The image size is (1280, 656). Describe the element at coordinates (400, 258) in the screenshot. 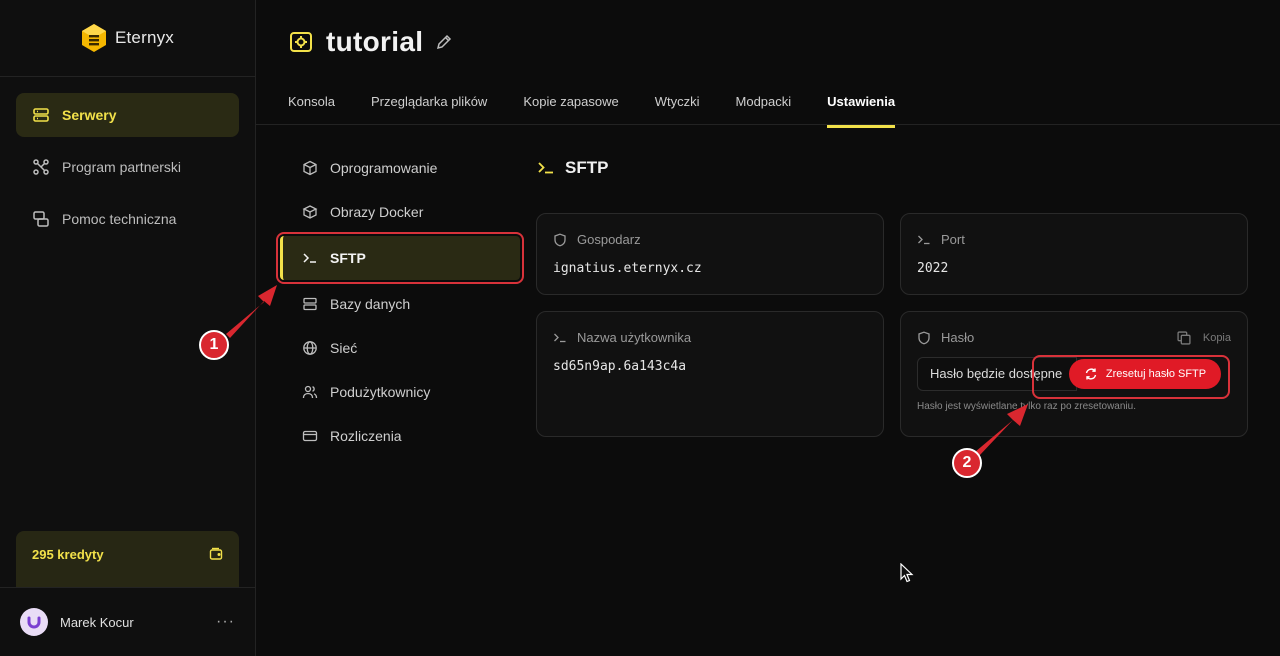

I see `submenu-item-sftp: SFTP` at that location.